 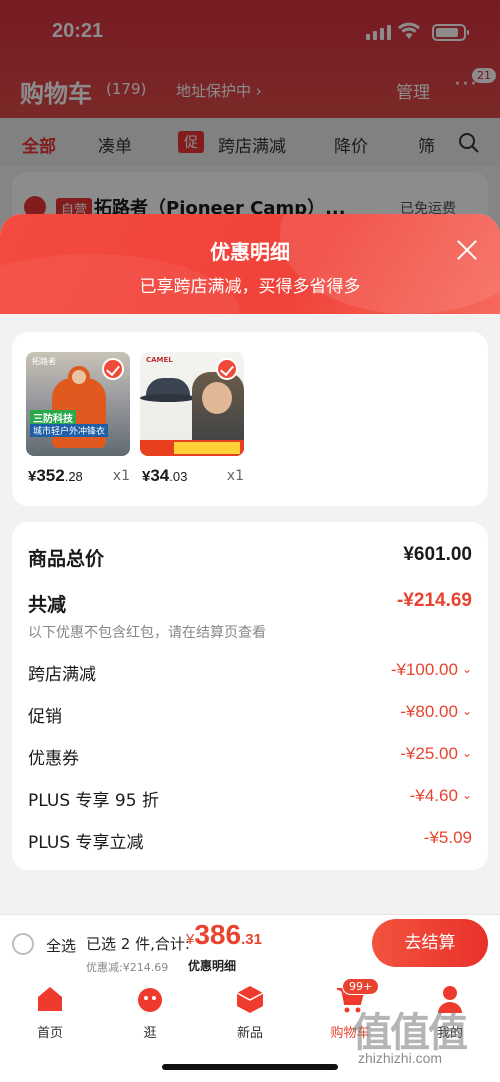 What do you see at coordinates (147, 633) in the screenshot?
I see `reduction-hint: 以下优惠不包含红包，请在结算页查看` at bounding box center [147, 633].